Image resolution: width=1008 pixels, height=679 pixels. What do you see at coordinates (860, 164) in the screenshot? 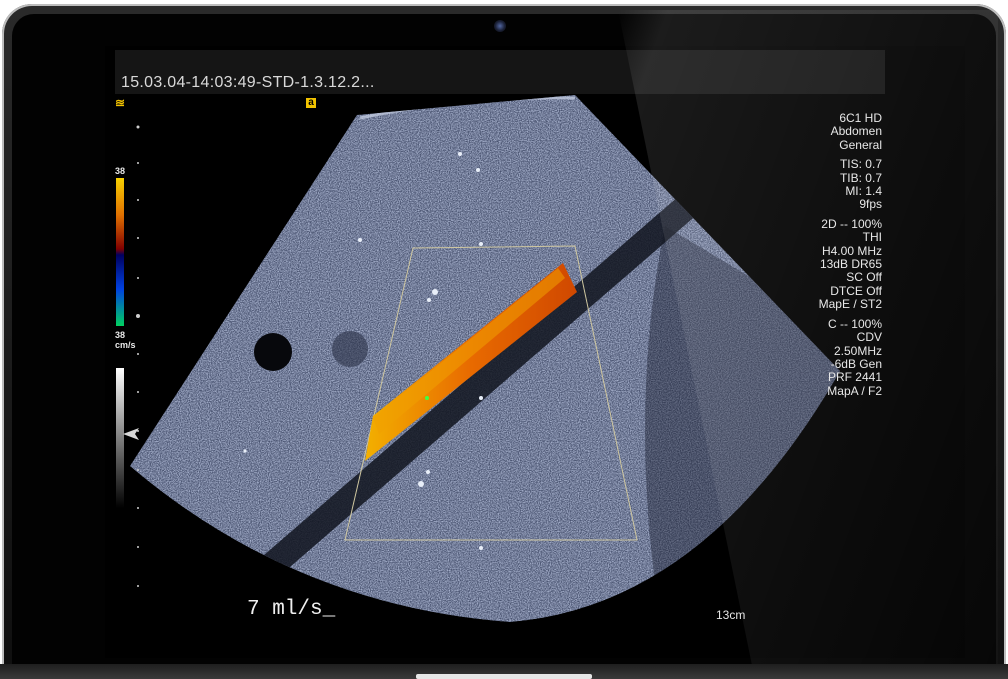
I see `tis-value: TIS: 0.7` at bounding box center [860, 164].